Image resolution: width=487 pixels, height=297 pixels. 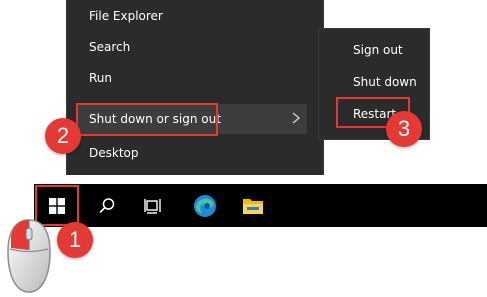 I want to click on menu-item-desktop: Desktop, so click(x=114, y=153).